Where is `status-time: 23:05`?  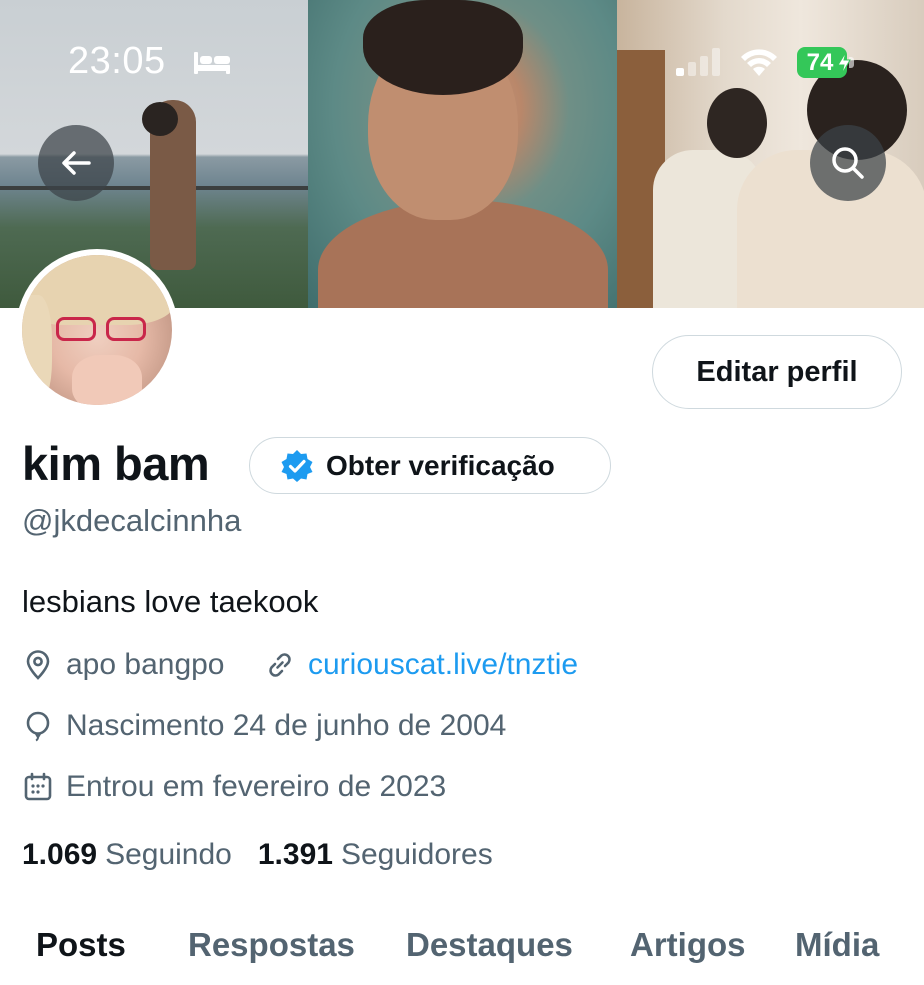
status-time: 23:05 is located at coordinates (117, 61).